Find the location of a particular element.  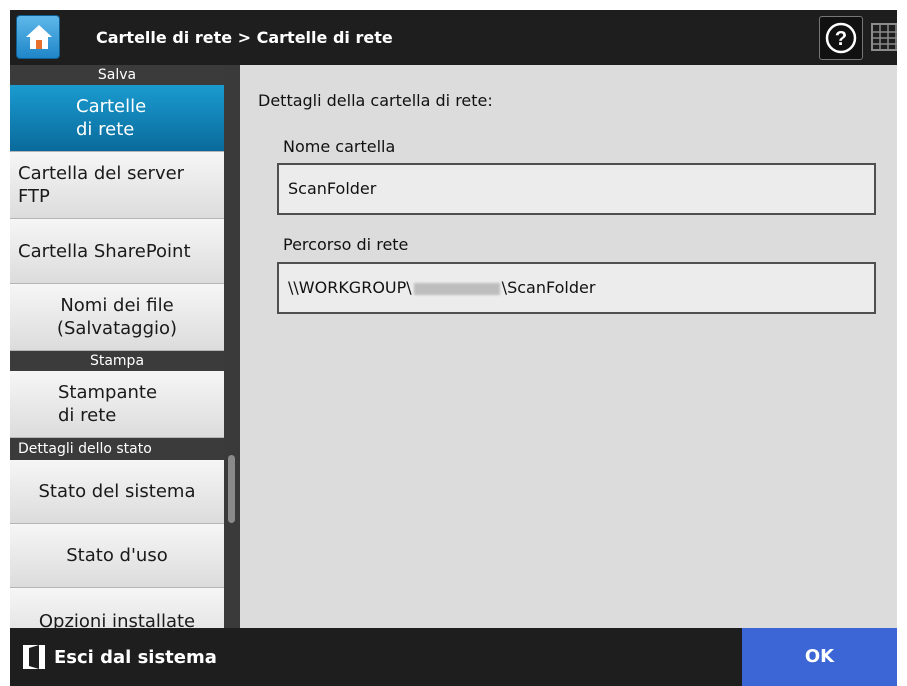

keyboard-icon is located at coordinates (884, 37).